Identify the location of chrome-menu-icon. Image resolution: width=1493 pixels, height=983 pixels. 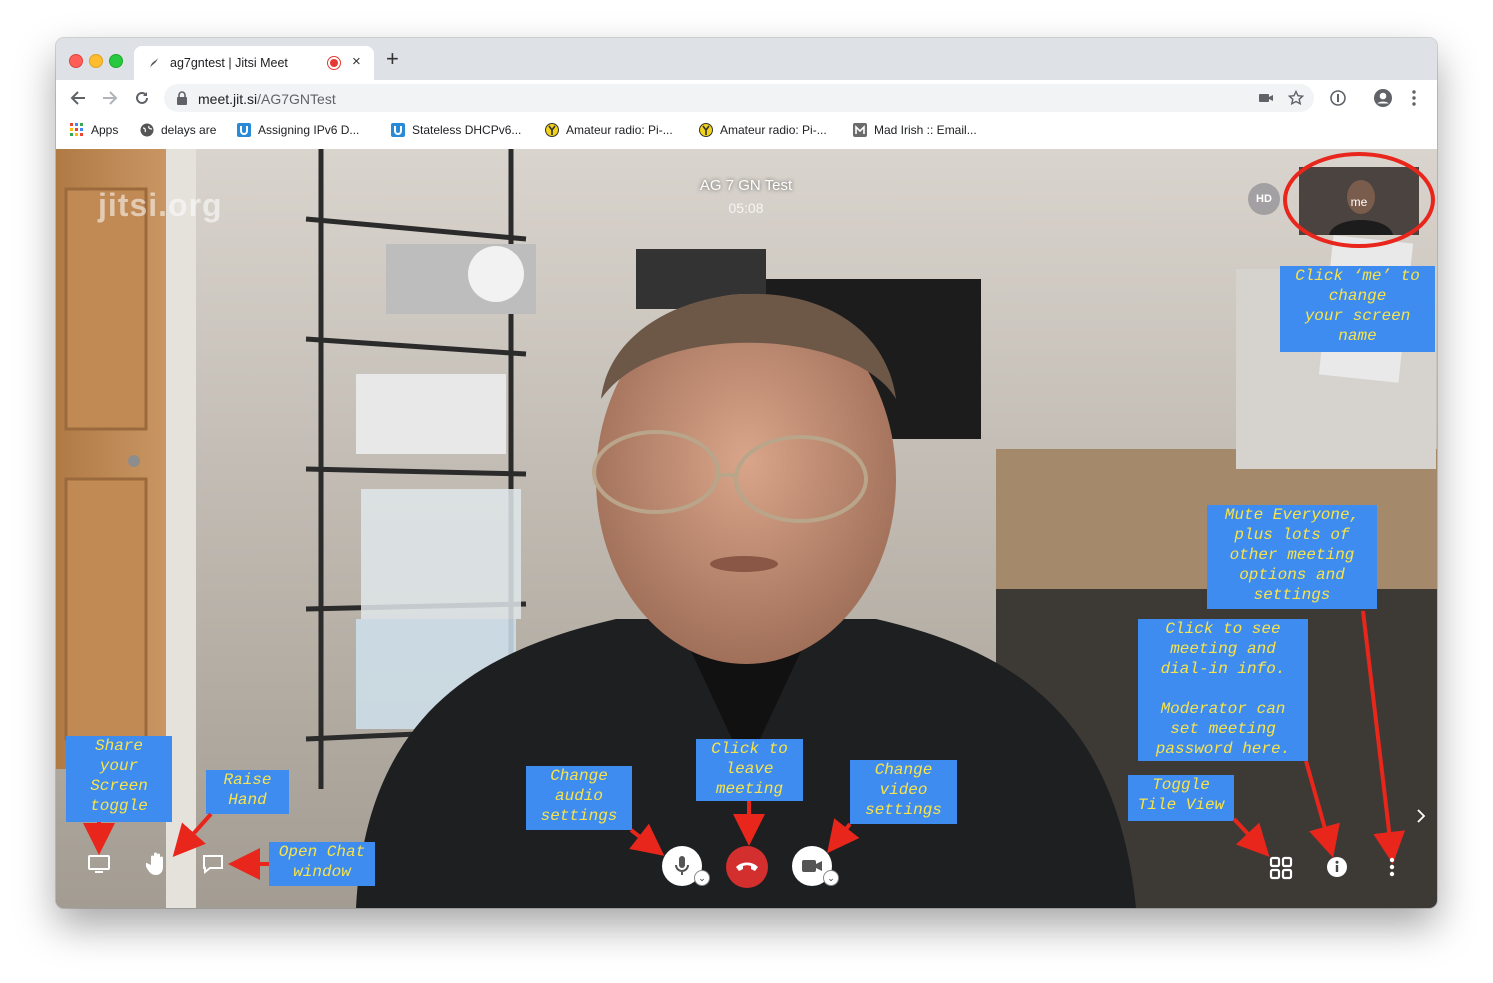
(1414, 98).